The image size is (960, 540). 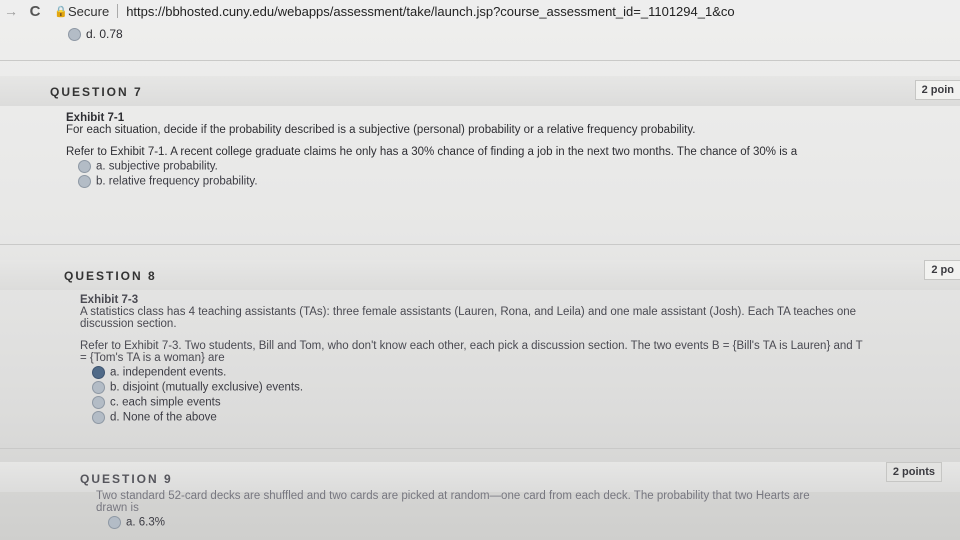 I want to click on option-label: a. independent events., so click(x=168, y=372).